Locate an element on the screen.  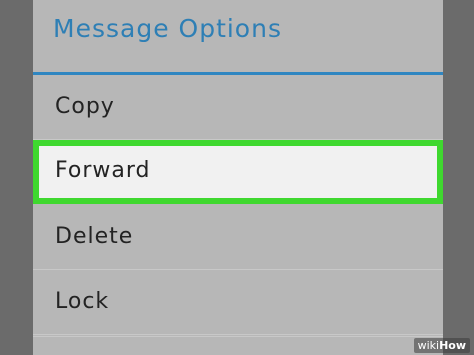
dialog-title: Message Options is located at coordinates (167, 28).